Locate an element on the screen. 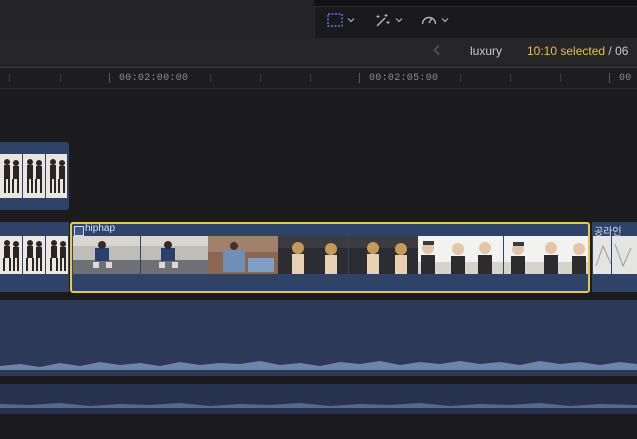 This screenshot has height=439, width=637. storyline-clip-left is located at coordinates (34, 257).